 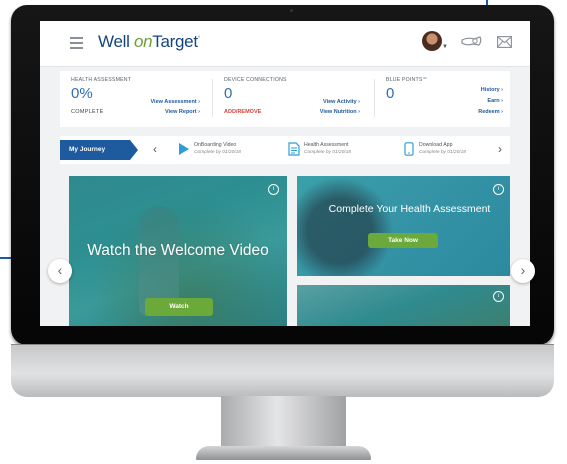 I want to click on chevron-down-icon: ▼, so click(x=445, y=47).